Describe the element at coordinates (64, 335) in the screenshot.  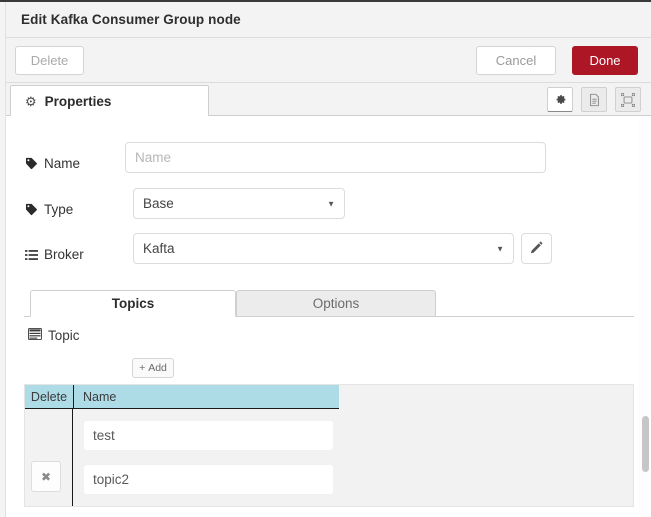
I see `topic-section-label-text: Topic` at that location.